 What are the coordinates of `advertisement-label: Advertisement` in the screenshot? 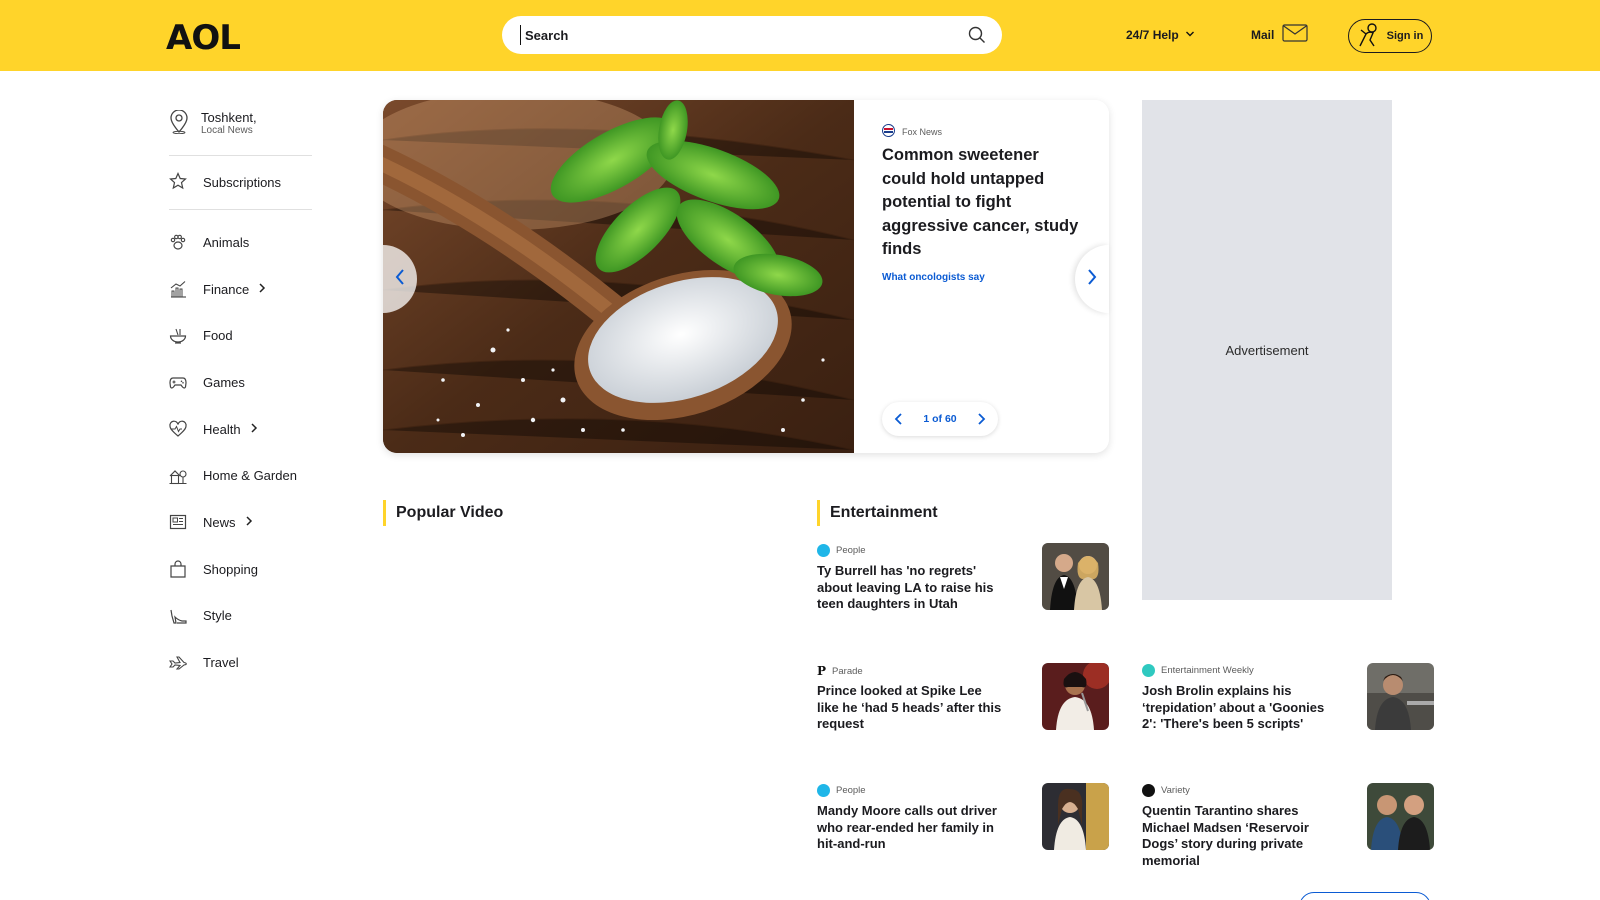 It's located at (1267, 350).